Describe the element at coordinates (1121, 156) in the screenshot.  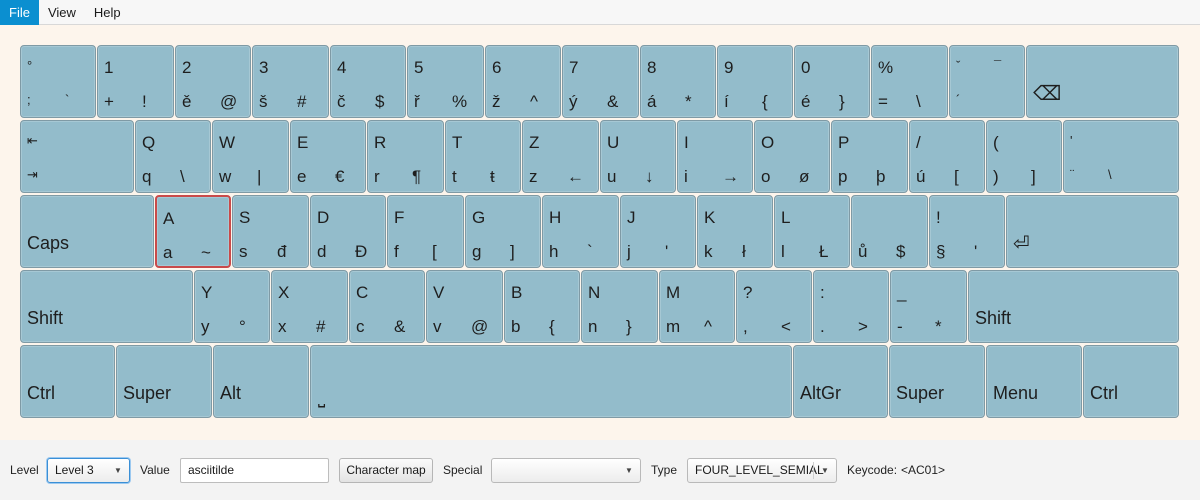
I see `key-row2-13: ' ¨ \` at that location.